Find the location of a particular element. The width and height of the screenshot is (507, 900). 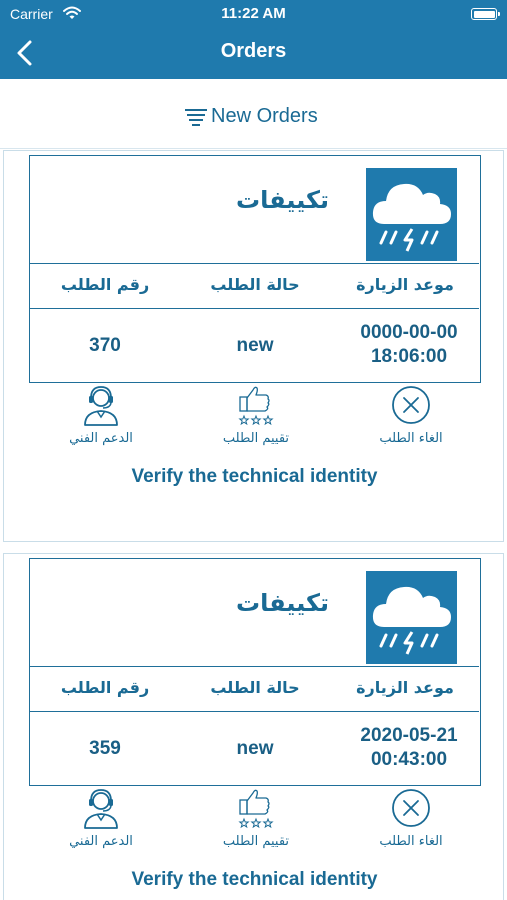

top-bar: Carrier 11:22 AM Orders is located at coordinates (253, 39).